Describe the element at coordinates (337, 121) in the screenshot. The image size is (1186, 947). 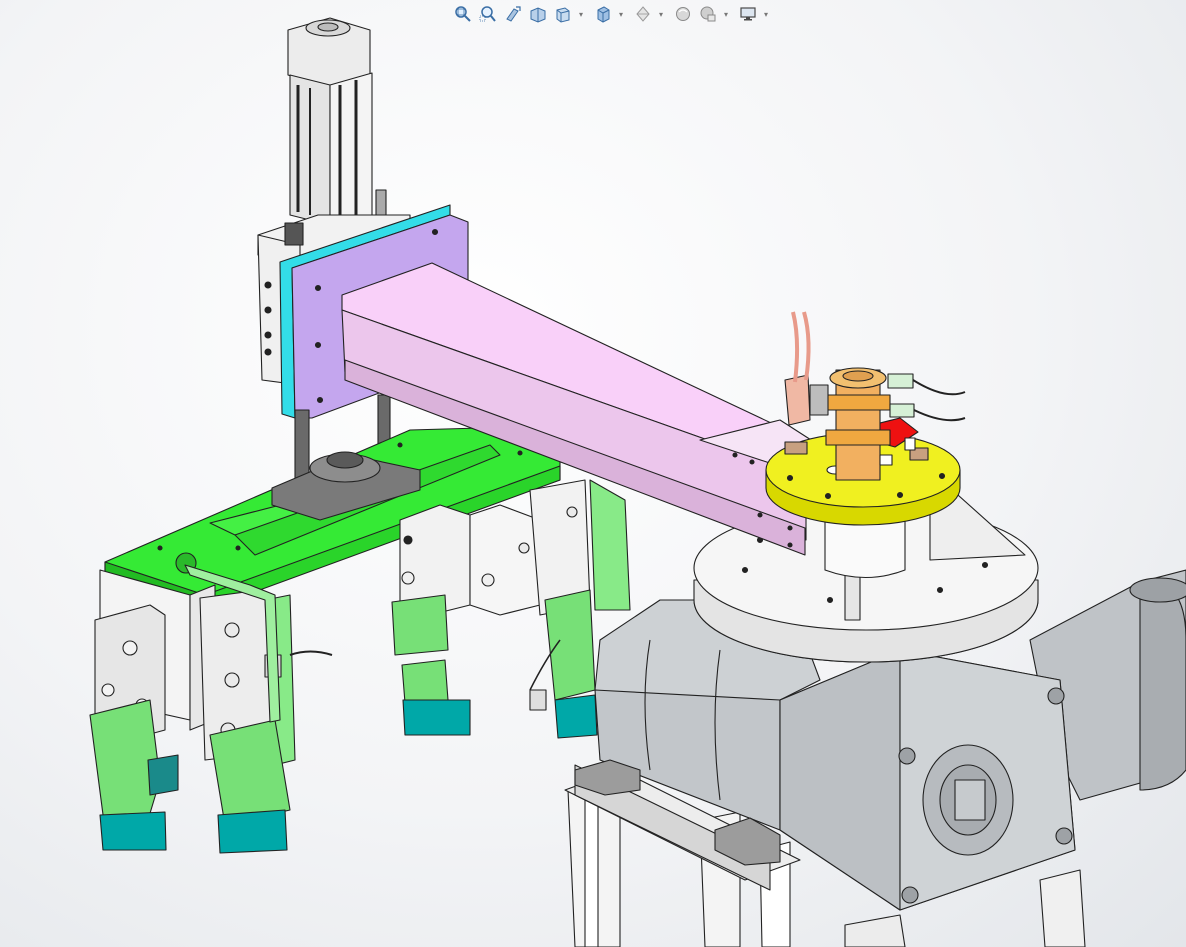
I see `lifting-cylinder` at that location.